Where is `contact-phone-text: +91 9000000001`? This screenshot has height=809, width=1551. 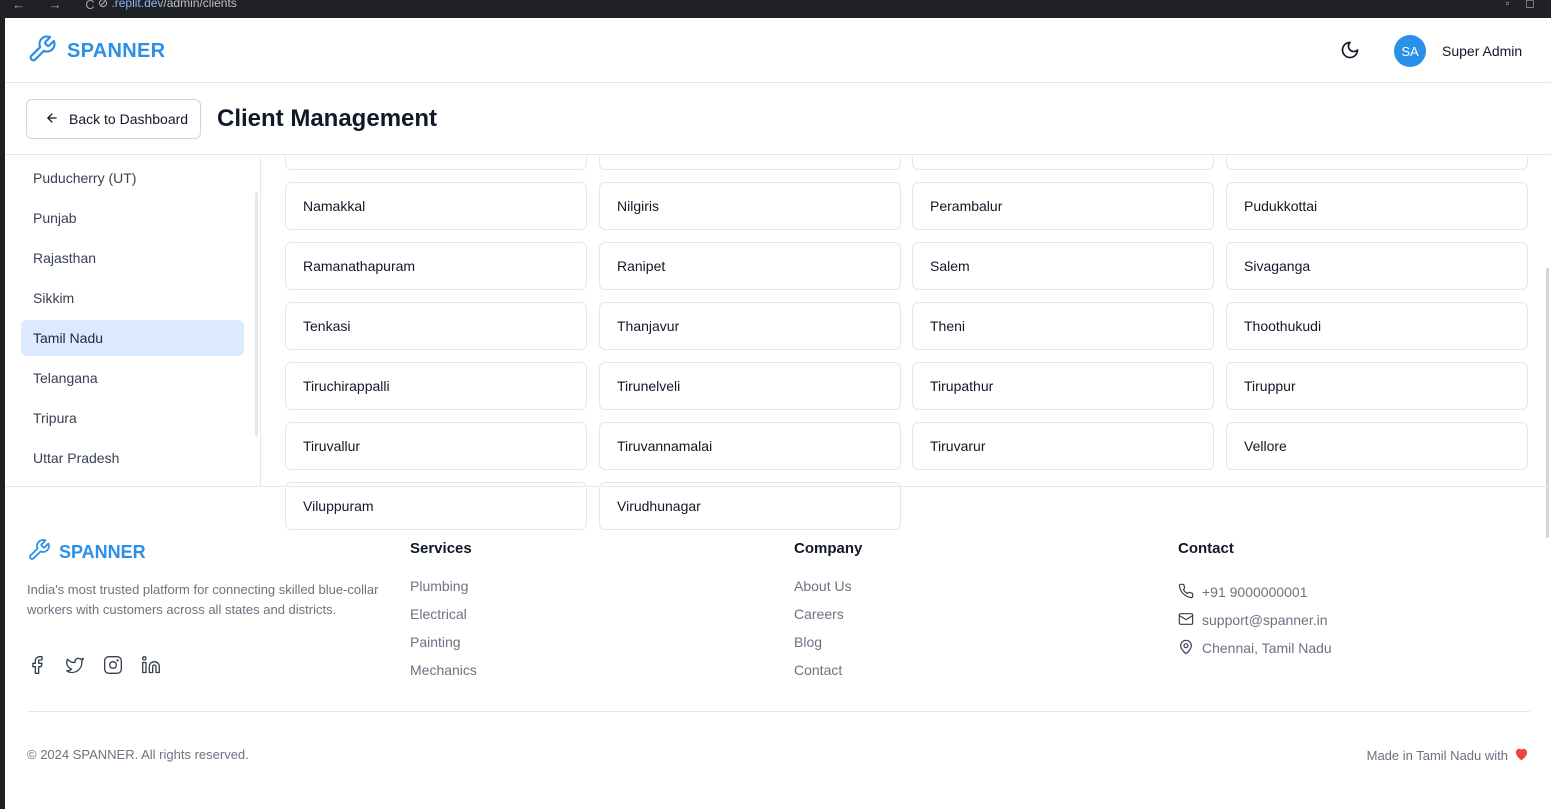 contact-phone-text: +91 9000000001 is located at coordinates (1255, 592).